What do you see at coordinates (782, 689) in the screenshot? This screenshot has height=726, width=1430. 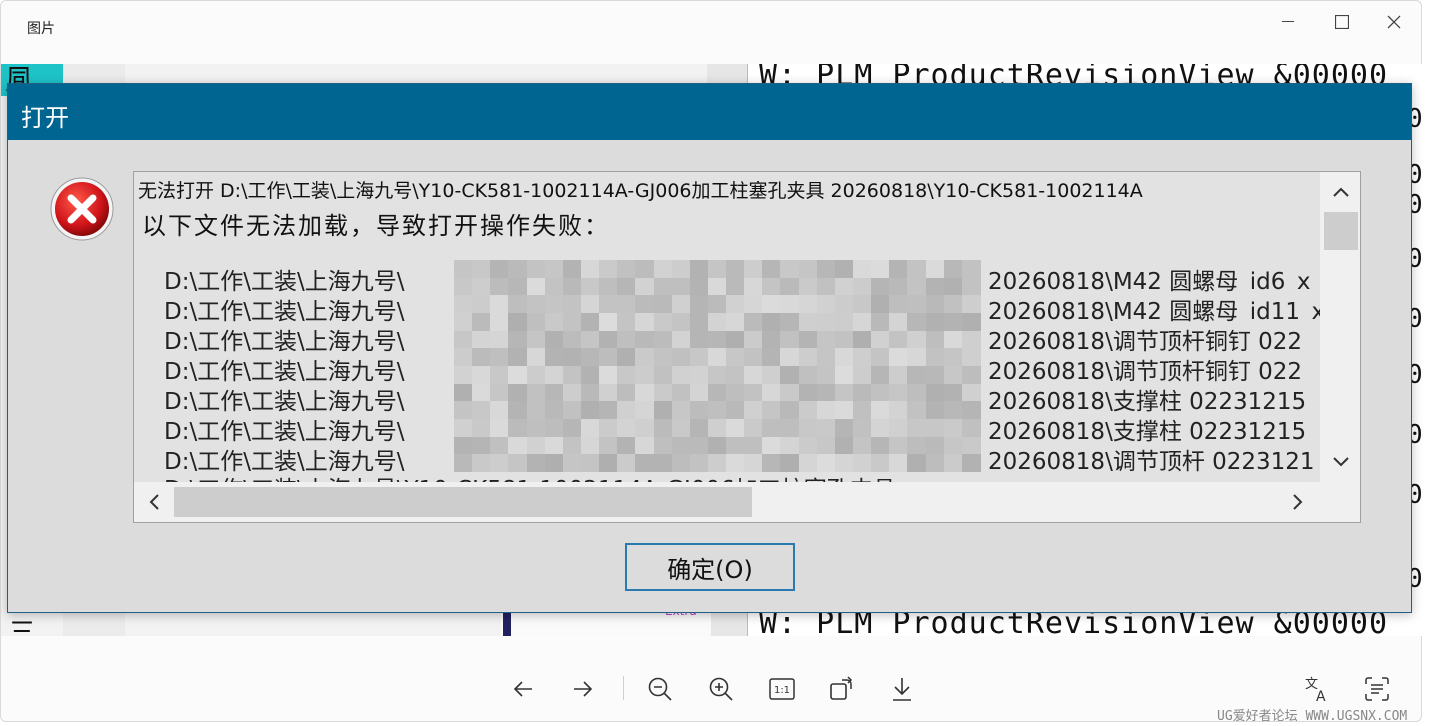 I see `actual-size-button: 1:1` at bounding box center [782, 689].